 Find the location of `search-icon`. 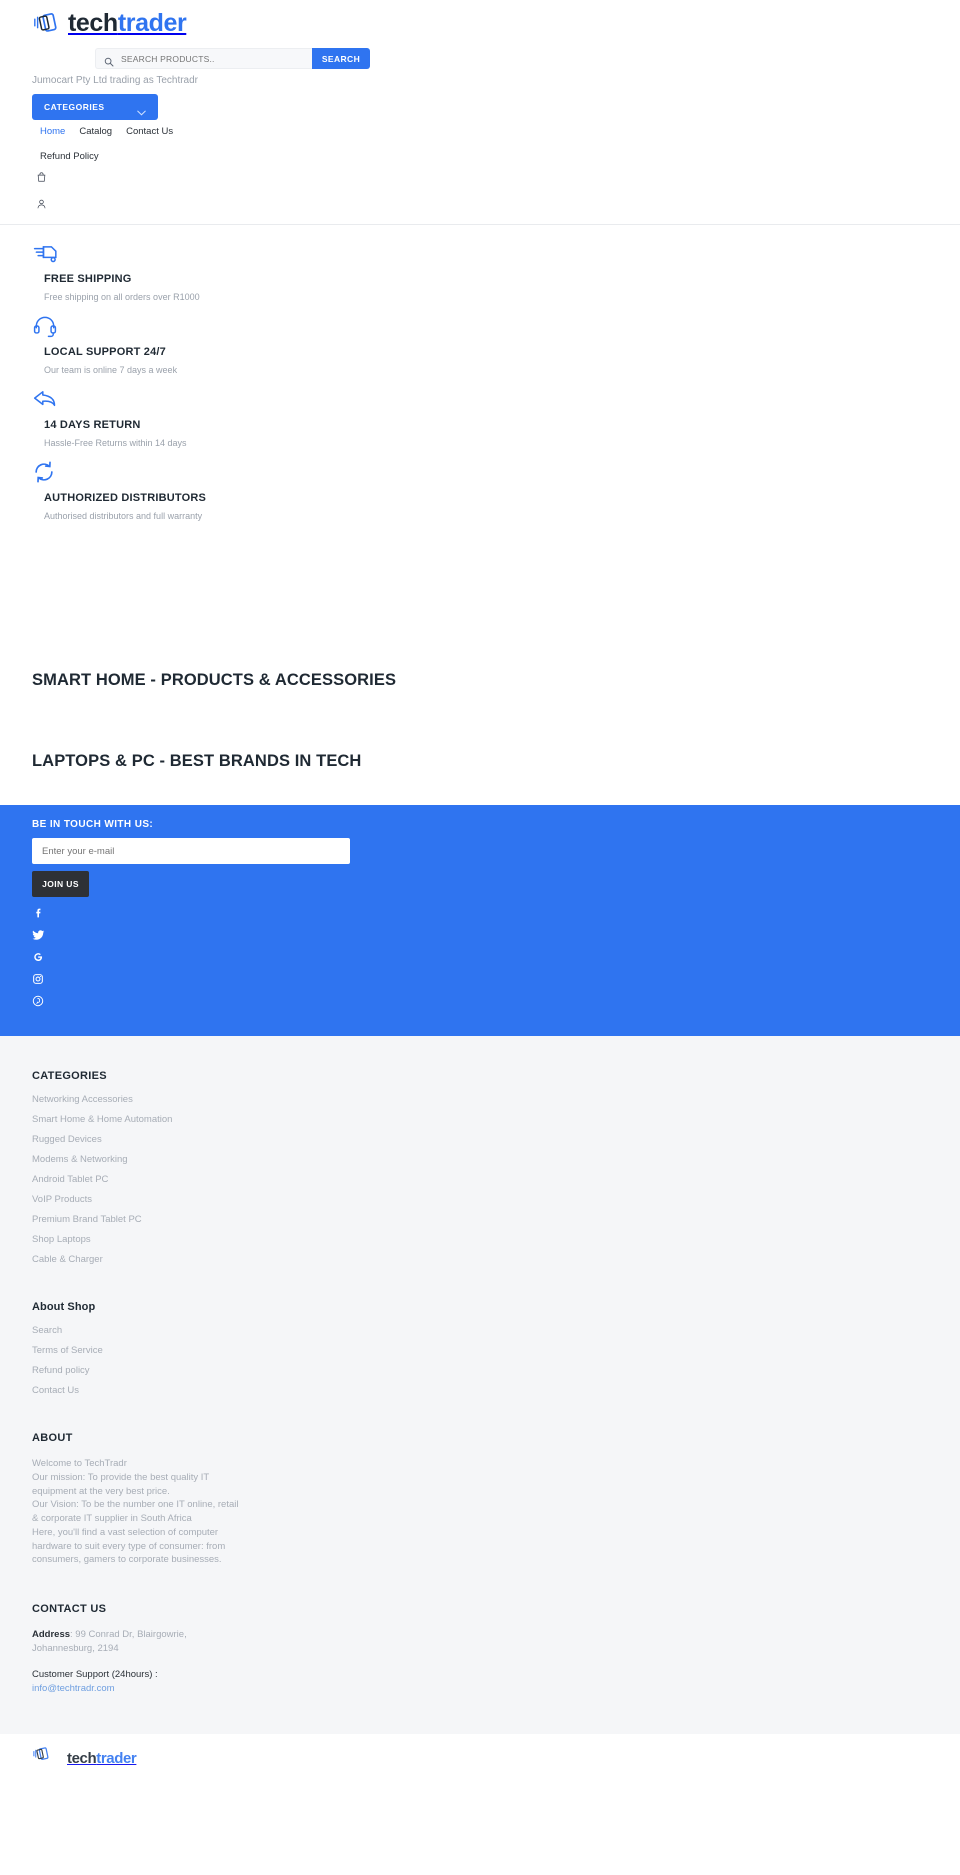

search-icon is located at coordinates (109, 60).